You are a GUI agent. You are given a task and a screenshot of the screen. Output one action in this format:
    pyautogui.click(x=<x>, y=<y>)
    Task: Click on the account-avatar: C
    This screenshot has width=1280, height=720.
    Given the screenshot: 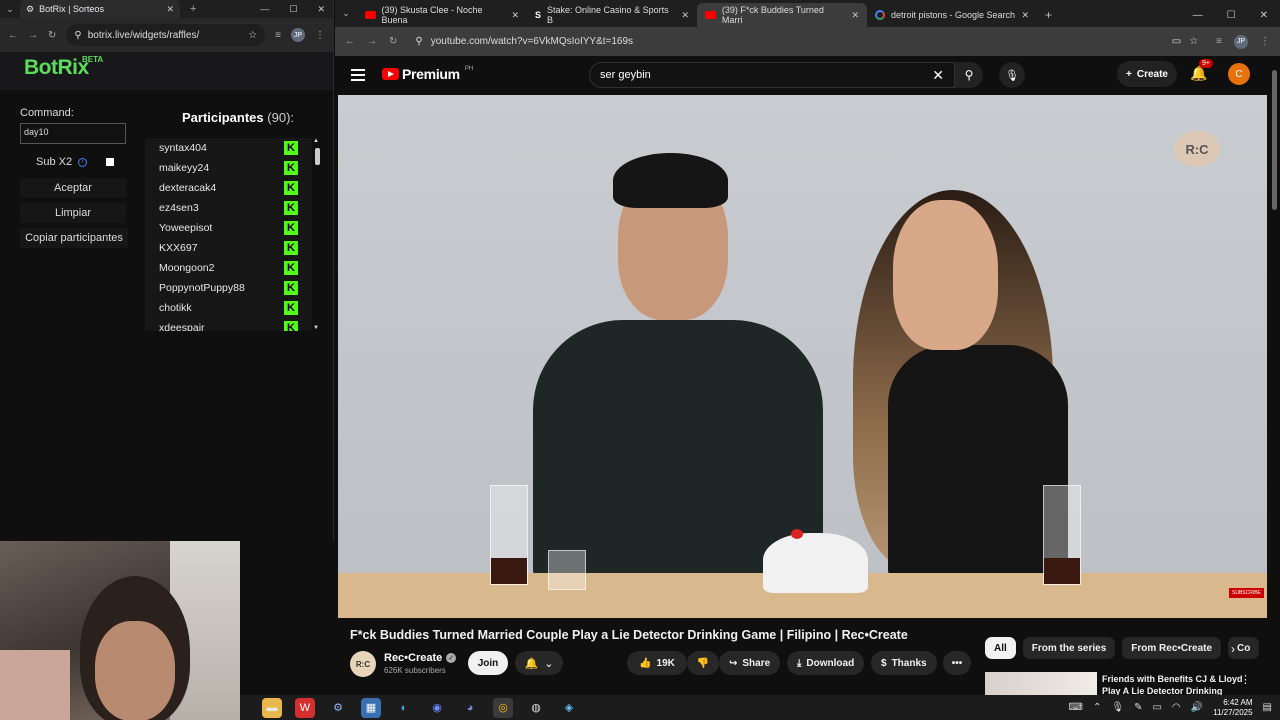 What is the action you would take?
    pyautogui.click(x=1239, y=74)
    